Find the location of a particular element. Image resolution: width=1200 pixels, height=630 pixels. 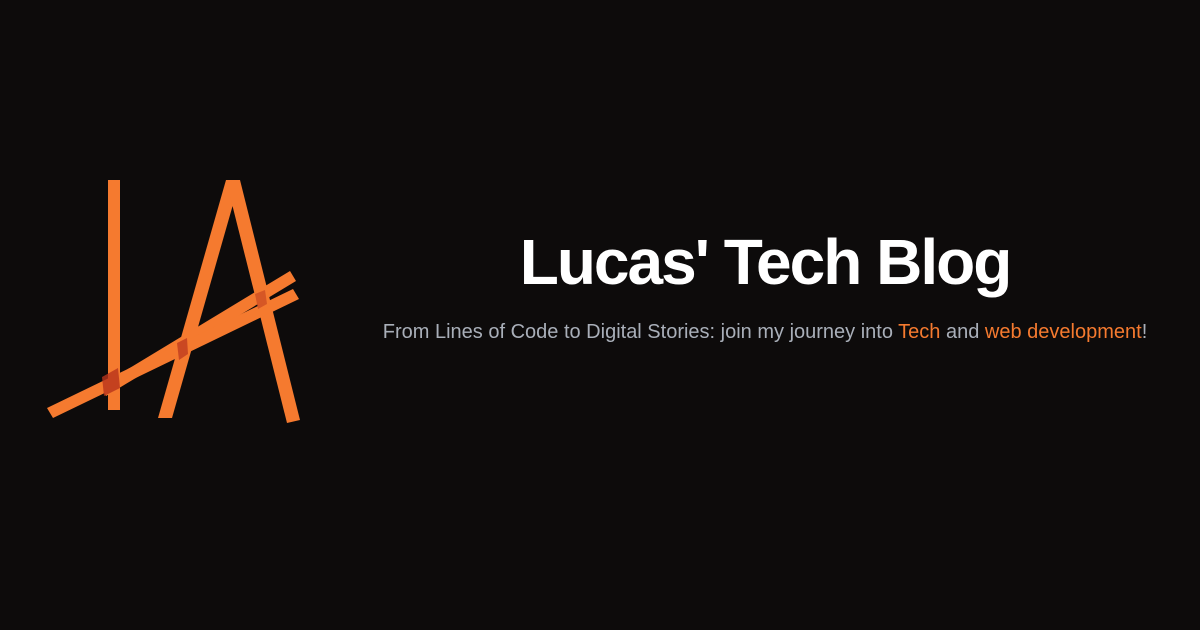

la-monogram-logo is located at coordinates (173, 301).